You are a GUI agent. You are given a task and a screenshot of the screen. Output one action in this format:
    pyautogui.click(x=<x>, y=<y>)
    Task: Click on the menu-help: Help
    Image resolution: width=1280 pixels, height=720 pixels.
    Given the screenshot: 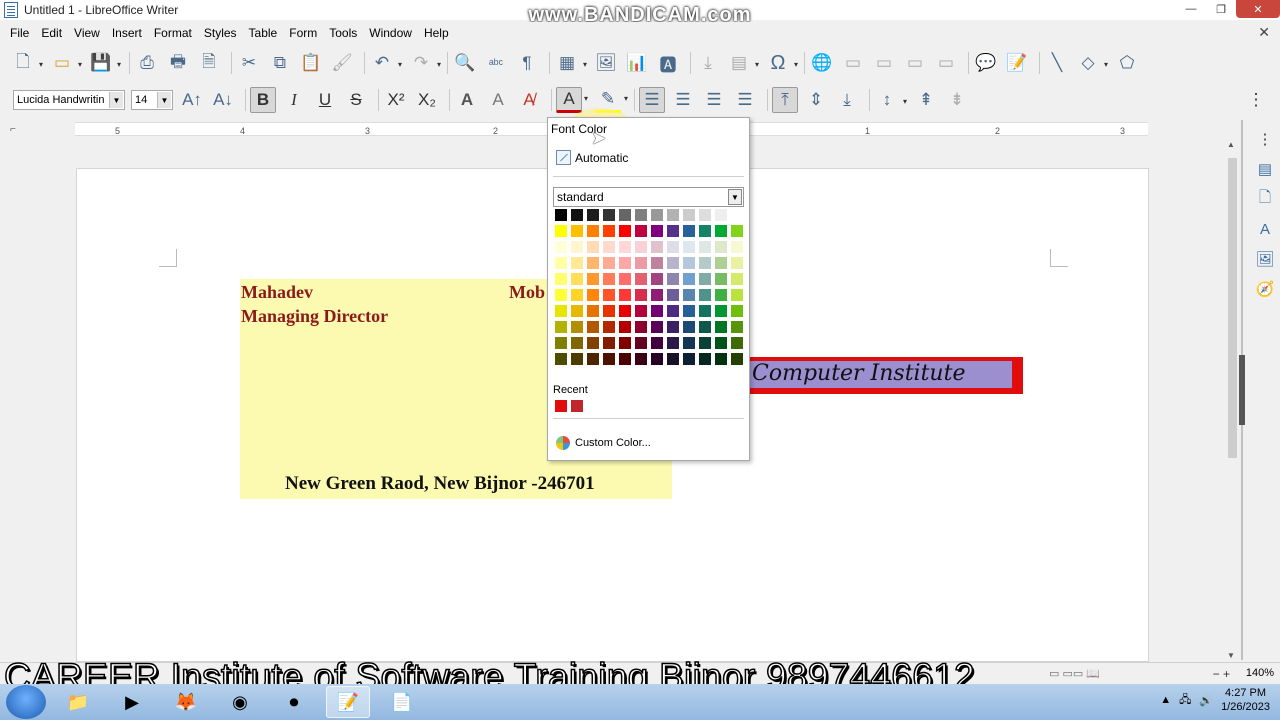 What is the action you would take?
    pyautogui.click(x=436, y=33)
    